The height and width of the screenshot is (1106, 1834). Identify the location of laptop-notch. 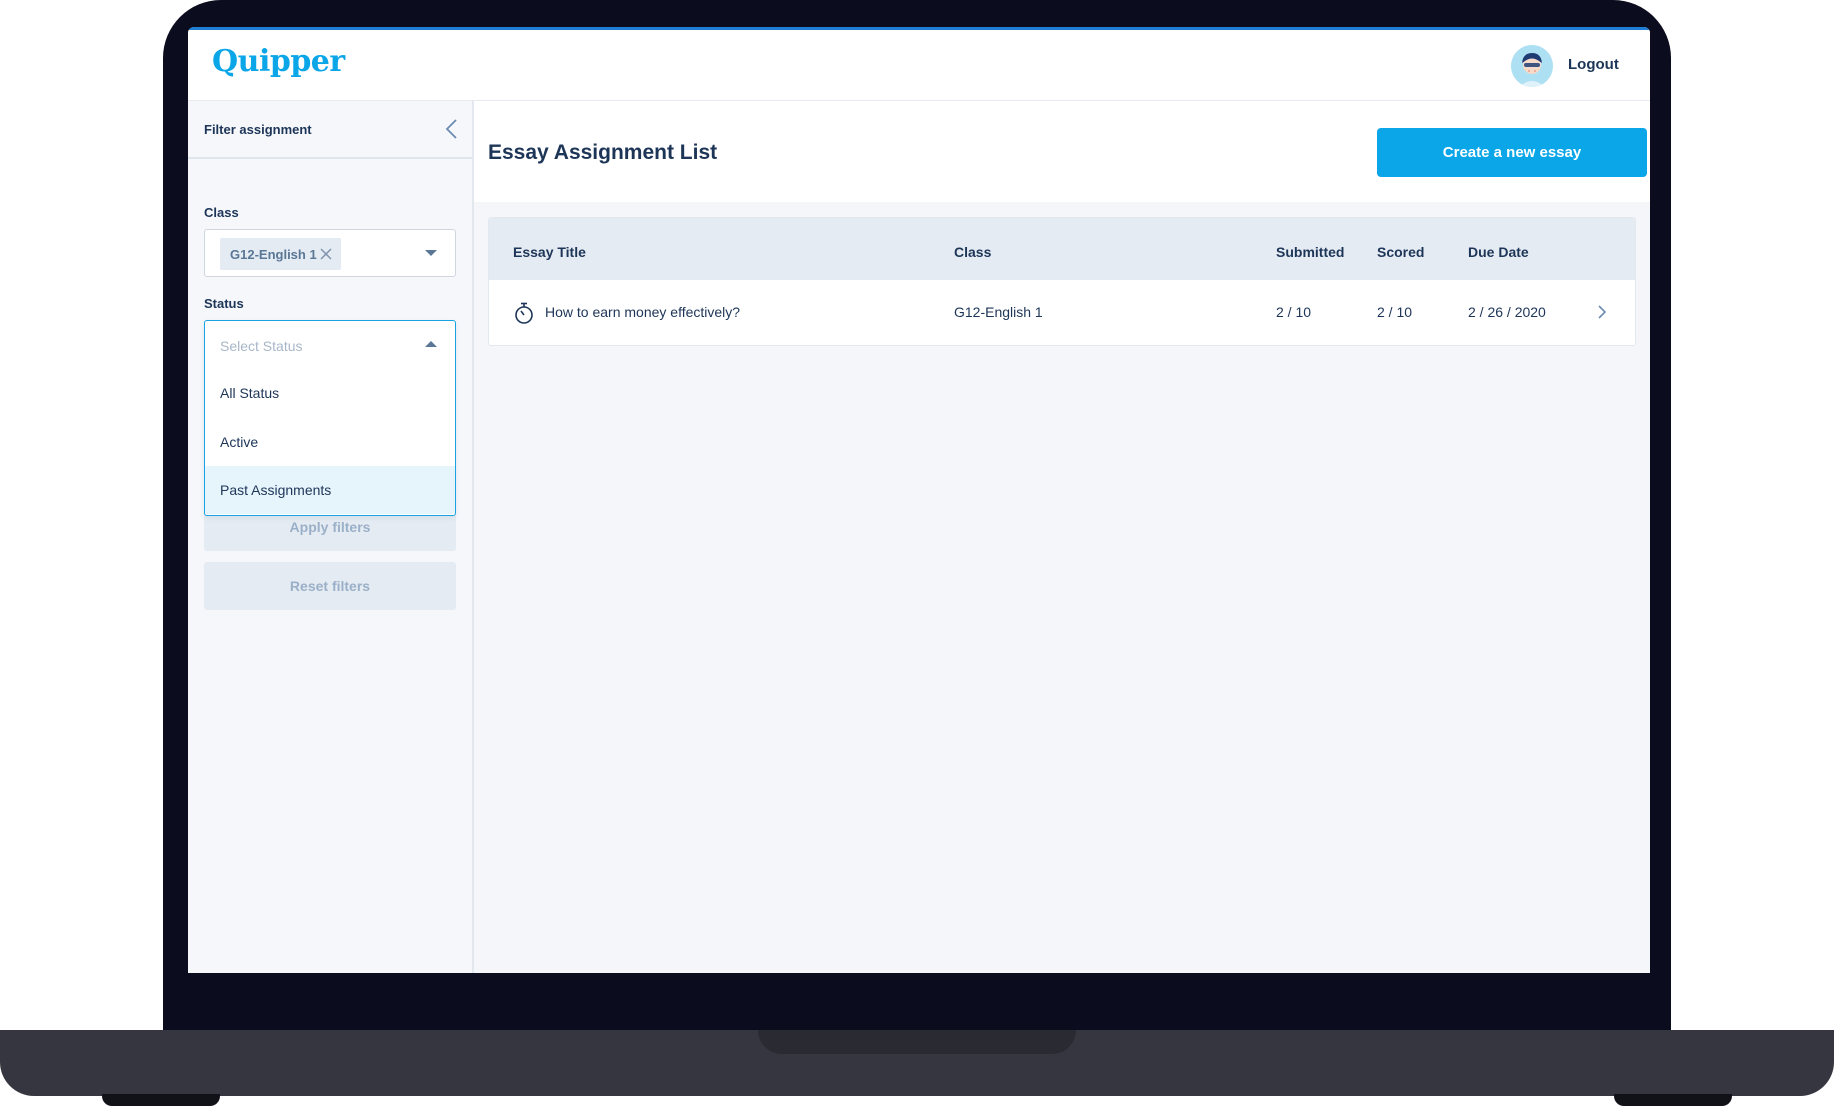
(917, 1042).